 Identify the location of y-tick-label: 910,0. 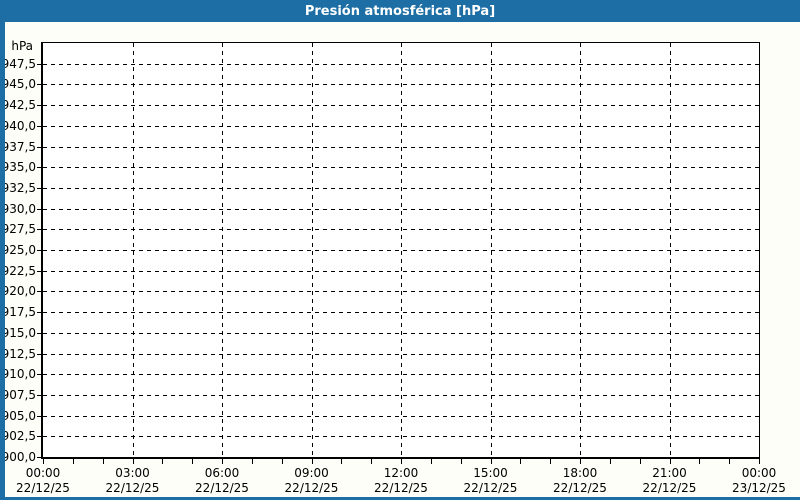
(18, 374).